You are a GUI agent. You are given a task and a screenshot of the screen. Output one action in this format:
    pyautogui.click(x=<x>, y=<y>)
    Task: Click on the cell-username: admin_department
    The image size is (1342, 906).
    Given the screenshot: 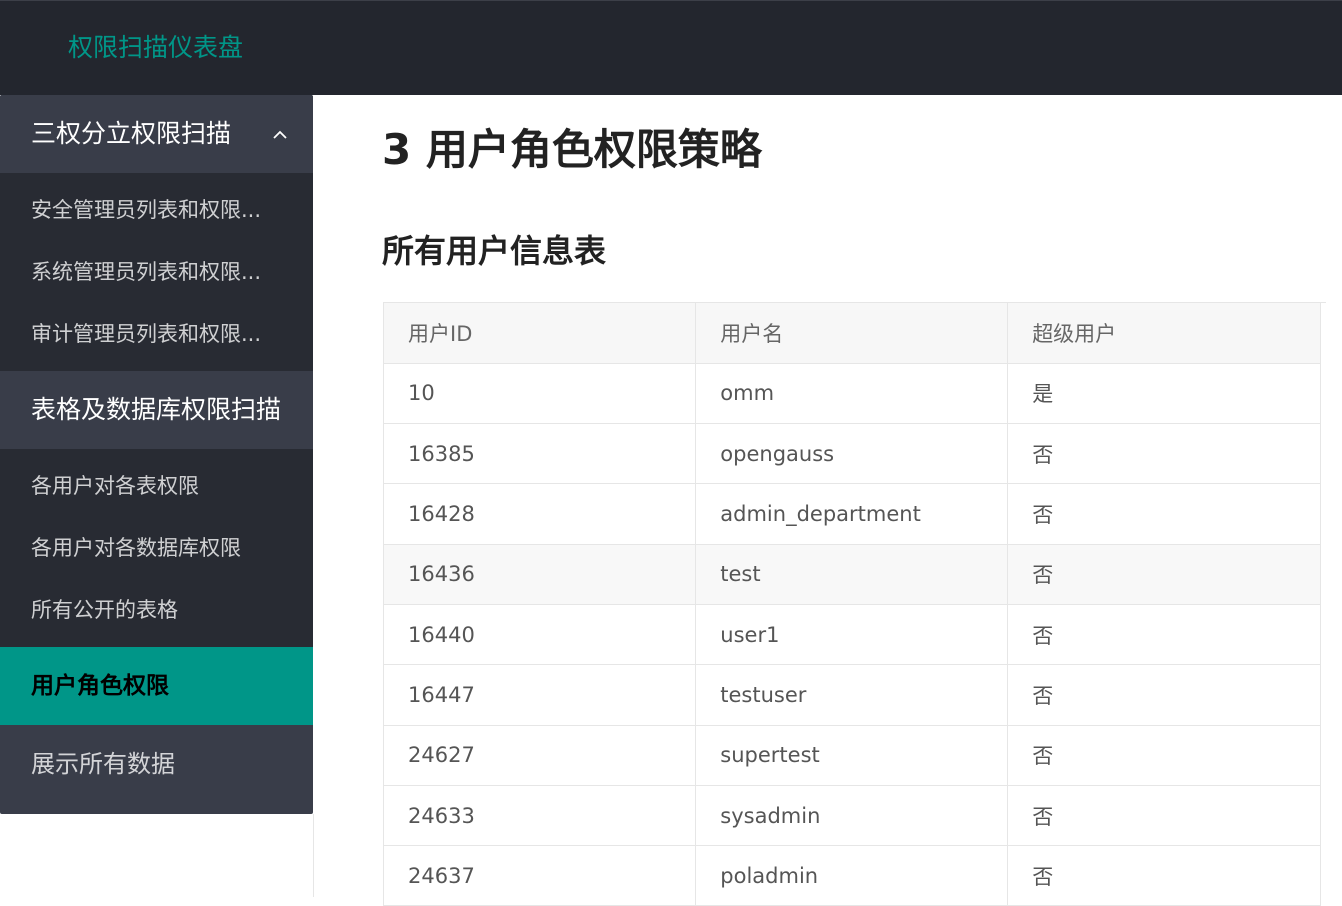 What is the action you would take?
    pyautogui.click(x=852, y=514)
    